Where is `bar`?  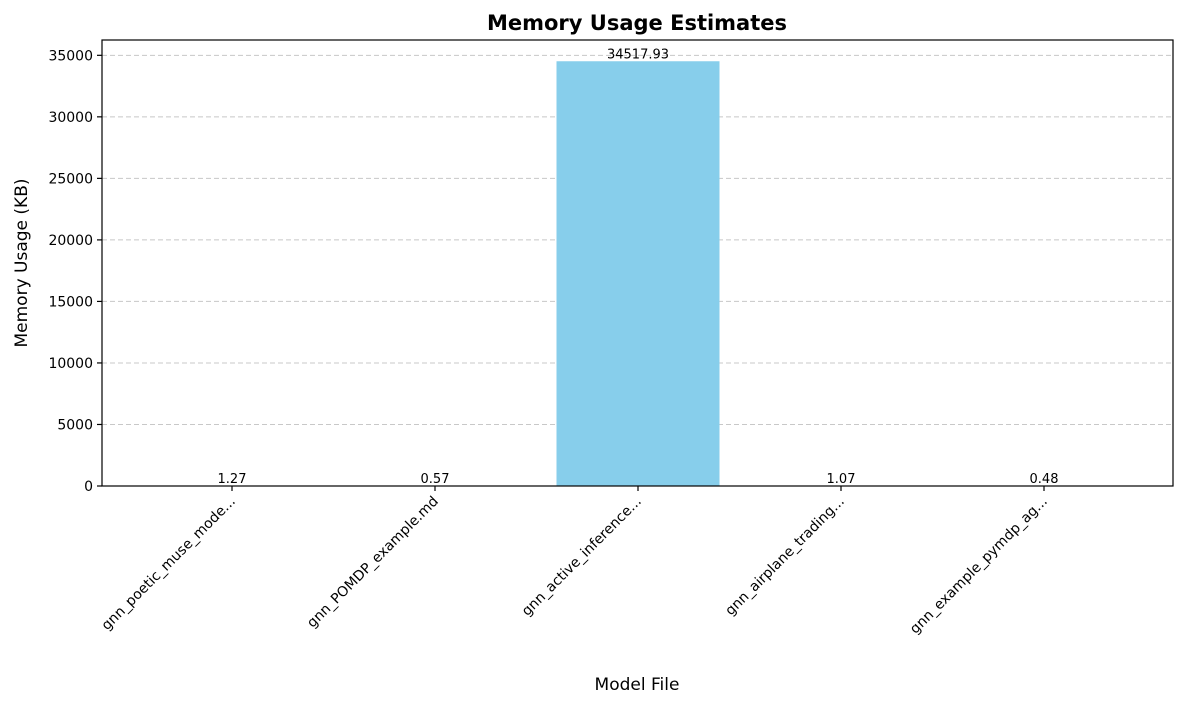 bar is located at coordinates (638, 274).